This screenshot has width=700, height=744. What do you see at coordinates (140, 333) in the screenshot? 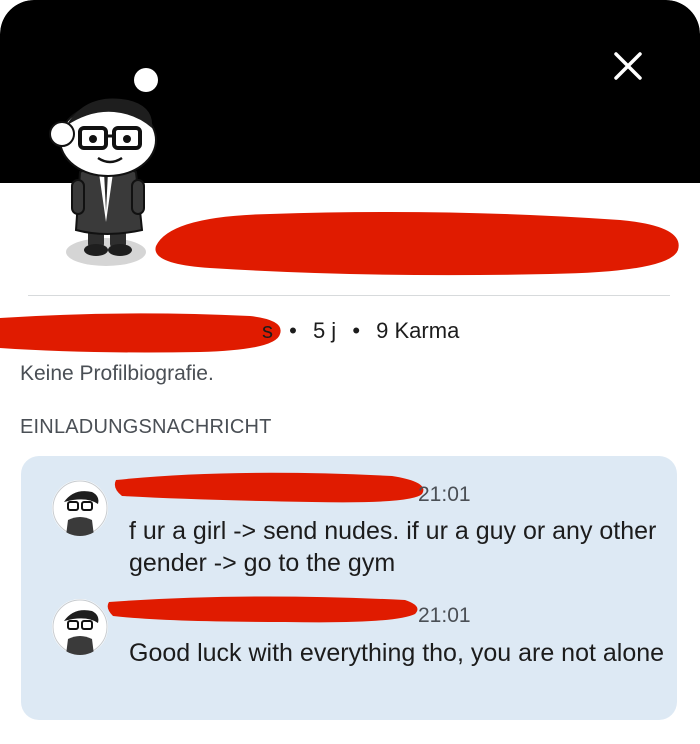
I see `redaction-handle` at bounding box center [140, 333].